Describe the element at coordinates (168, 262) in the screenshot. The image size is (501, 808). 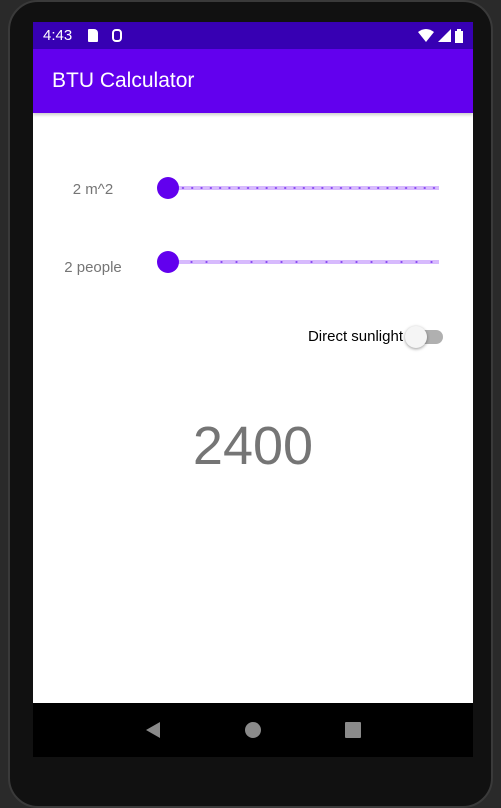
I see `people-slider-thumb` at that location.